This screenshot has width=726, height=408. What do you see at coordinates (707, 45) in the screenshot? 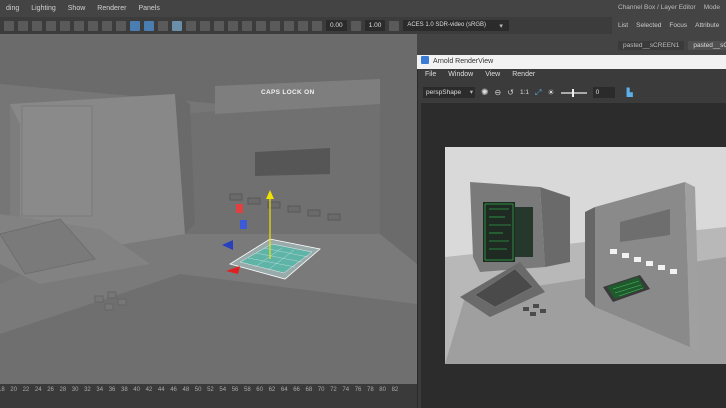
I see `tab-pasted-scr: pasted__sCR` at bounding box center [707, 45].